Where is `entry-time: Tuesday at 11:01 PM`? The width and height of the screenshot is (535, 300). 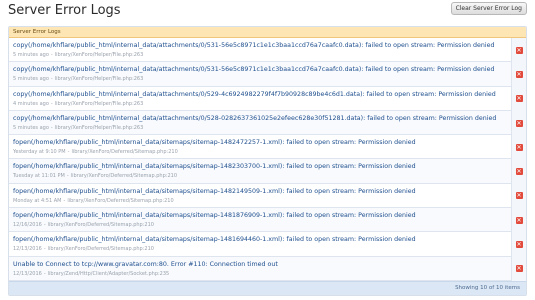 entry-time: Tuesday at 11:01 PM is located at coordinates (39, 176).